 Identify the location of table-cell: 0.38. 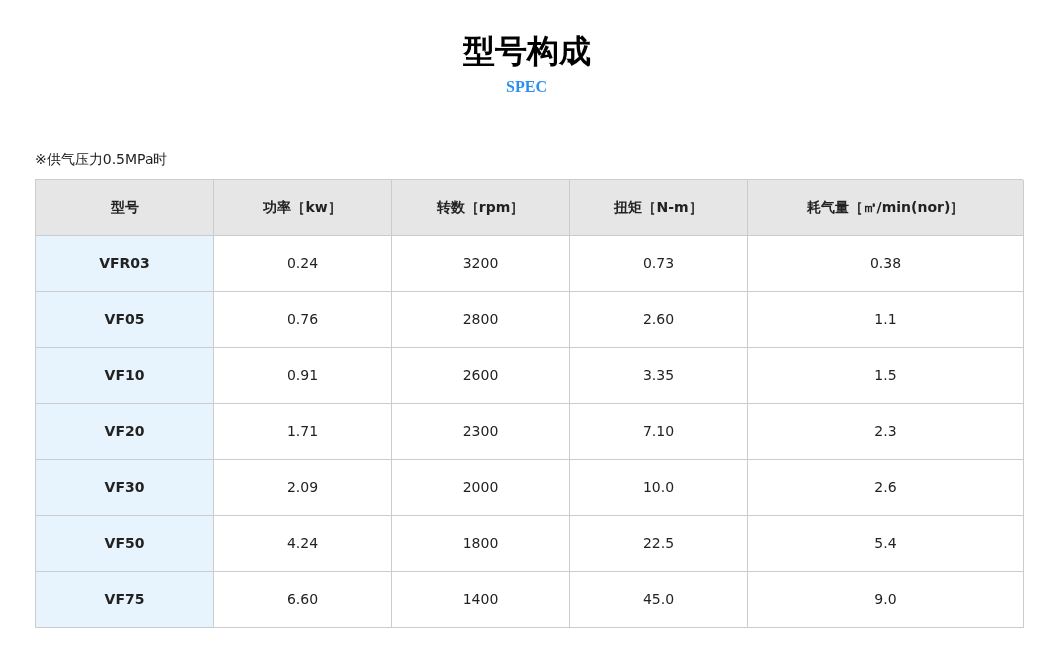
(886, 264).